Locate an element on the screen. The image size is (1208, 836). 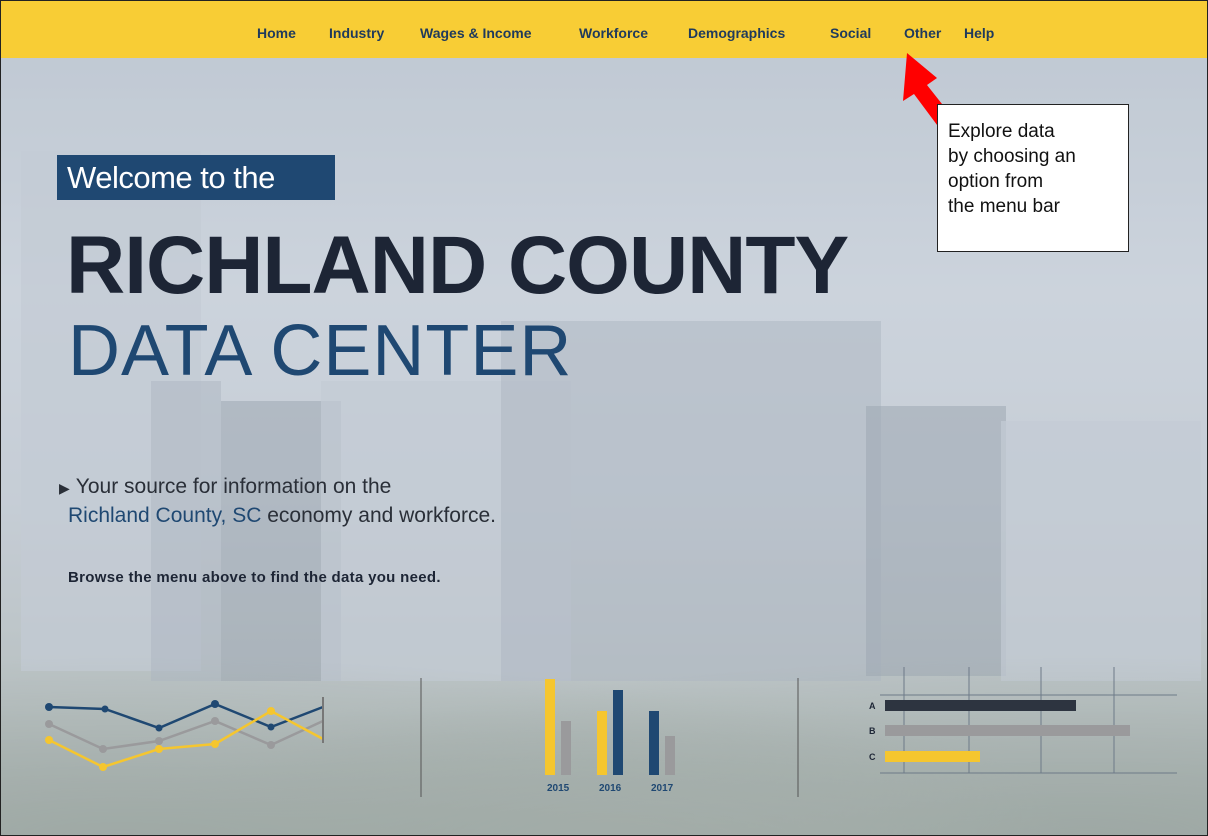
bar-year-2015: 2015 is located at coordinates (558, 788).